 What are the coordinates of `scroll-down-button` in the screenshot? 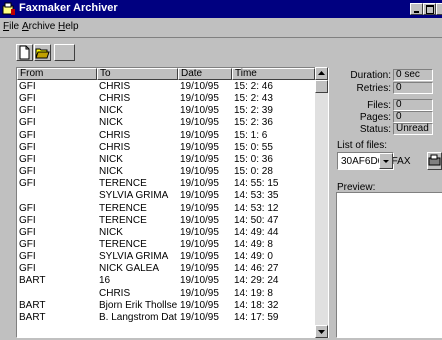 It's located at (321, 331).